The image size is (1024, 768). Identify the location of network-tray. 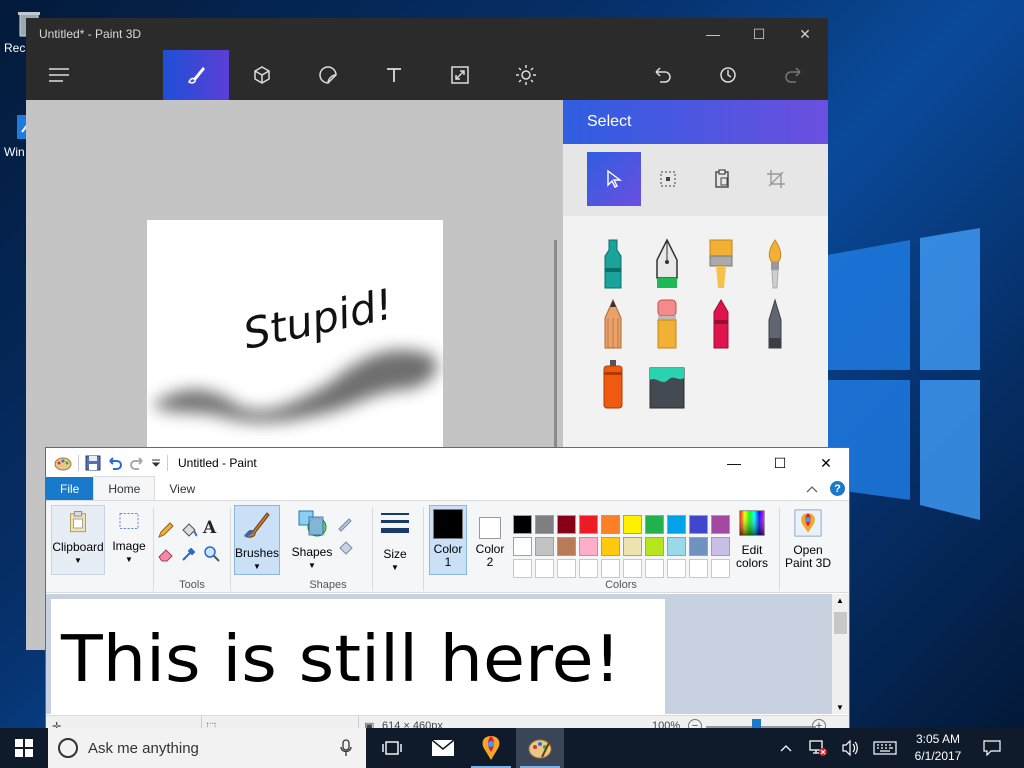
(818, 748).